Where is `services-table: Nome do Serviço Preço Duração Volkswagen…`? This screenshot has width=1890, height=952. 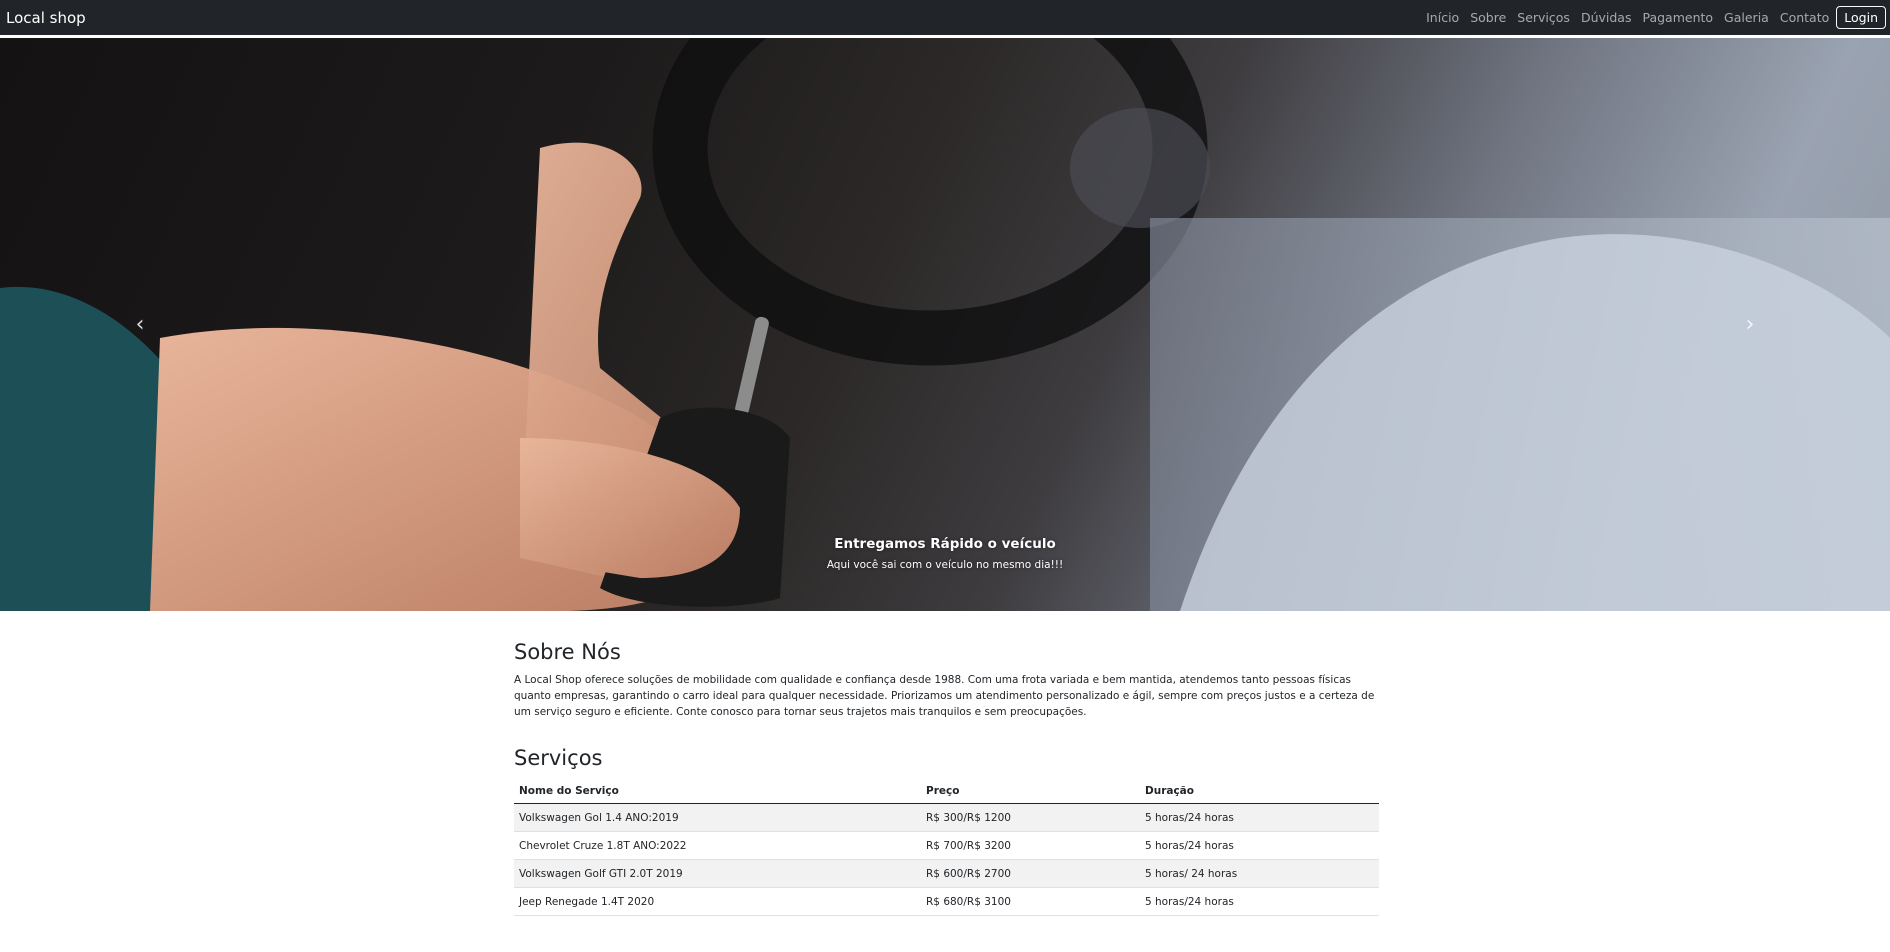 services-table: Nome do Serviço Preço Duração Volkswagen… is located at coordinates (946, 848).